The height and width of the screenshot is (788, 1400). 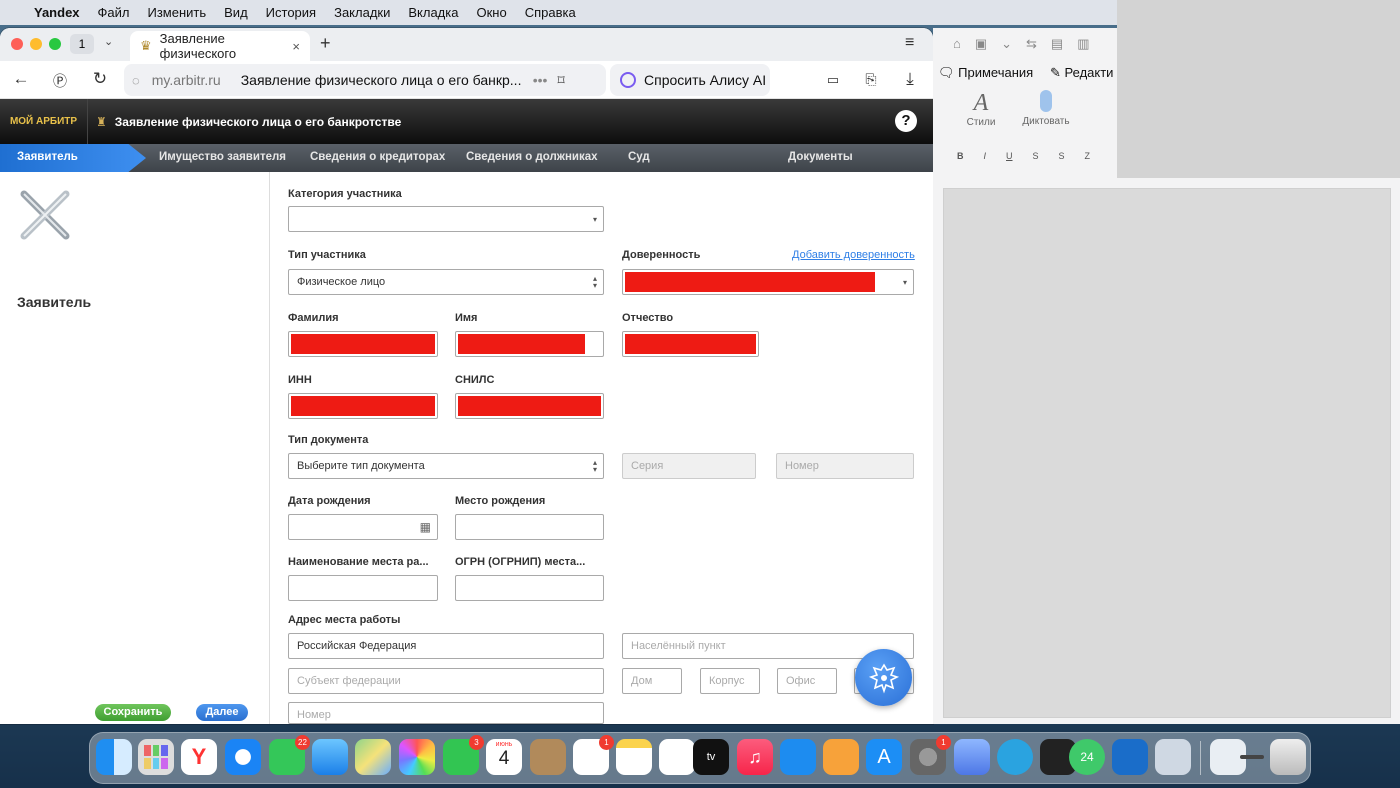 I want to click on menu-tab: Вкладка, so click(x=433, y=12).